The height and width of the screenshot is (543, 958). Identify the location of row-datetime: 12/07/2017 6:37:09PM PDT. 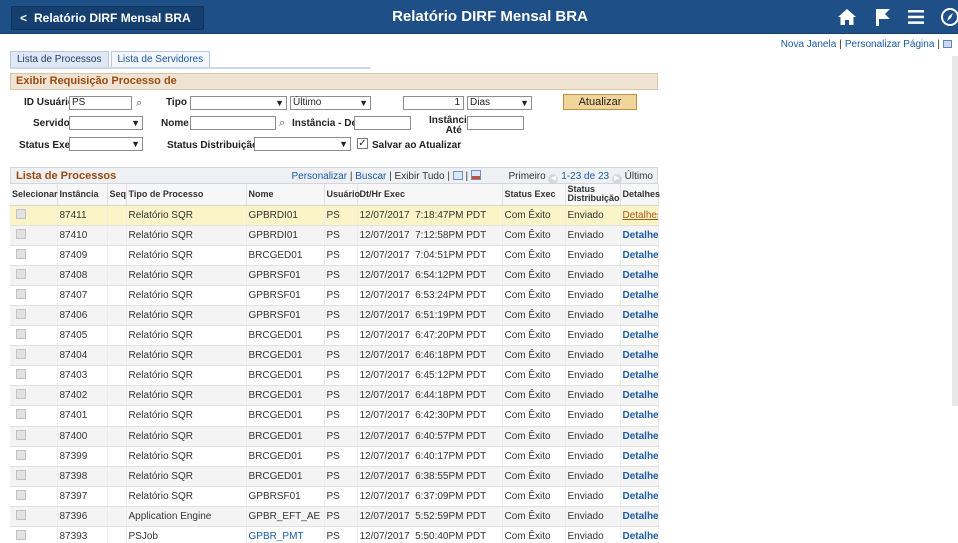
(430, 496).